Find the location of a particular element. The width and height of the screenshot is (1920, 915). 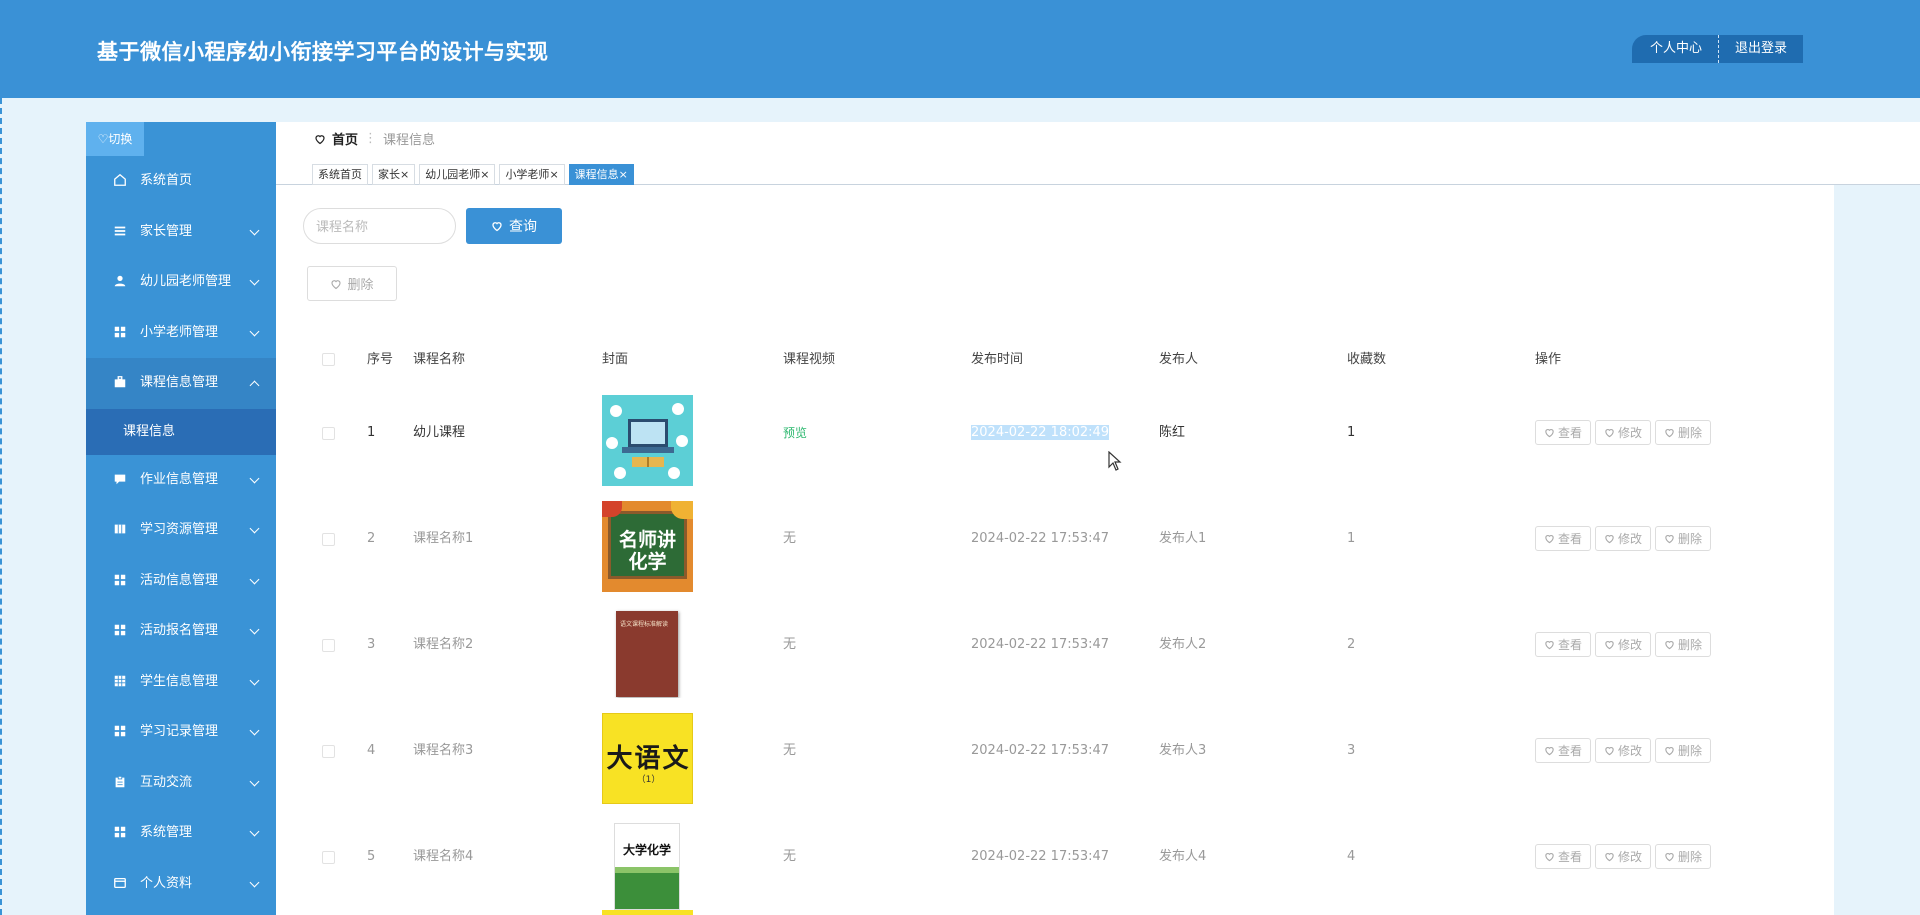

cell-cover: 大语文 （1） is located at coordinates (647, 758).